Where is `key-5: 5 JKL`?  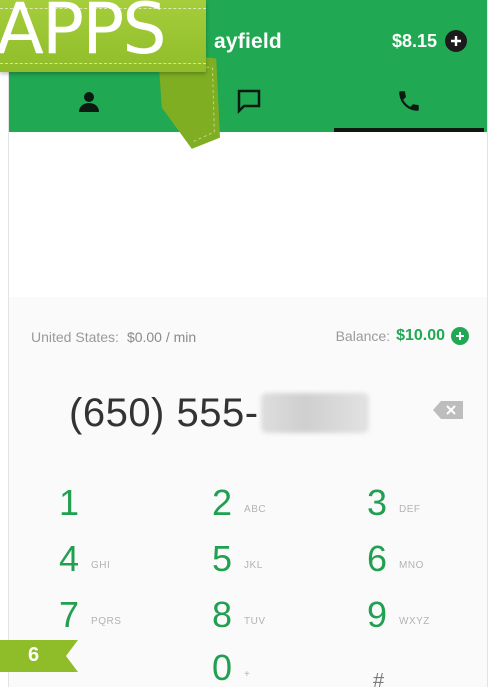
key-5: 5 JKL is located at coordinates (287, 549).